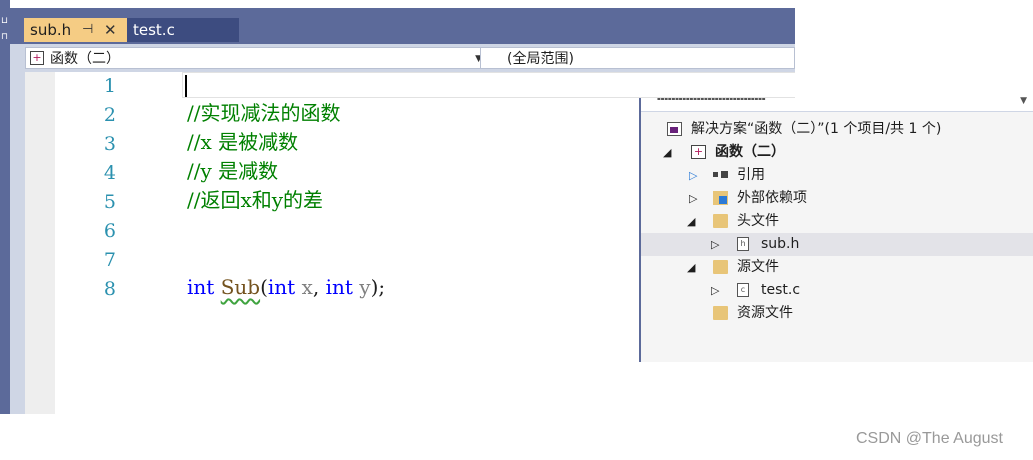 The width and height of the screenshot is (1033, 460). What do you see at coordinates (402, 4) in the screenshot?
I see `top-strip` at bounding box center [402, 4].